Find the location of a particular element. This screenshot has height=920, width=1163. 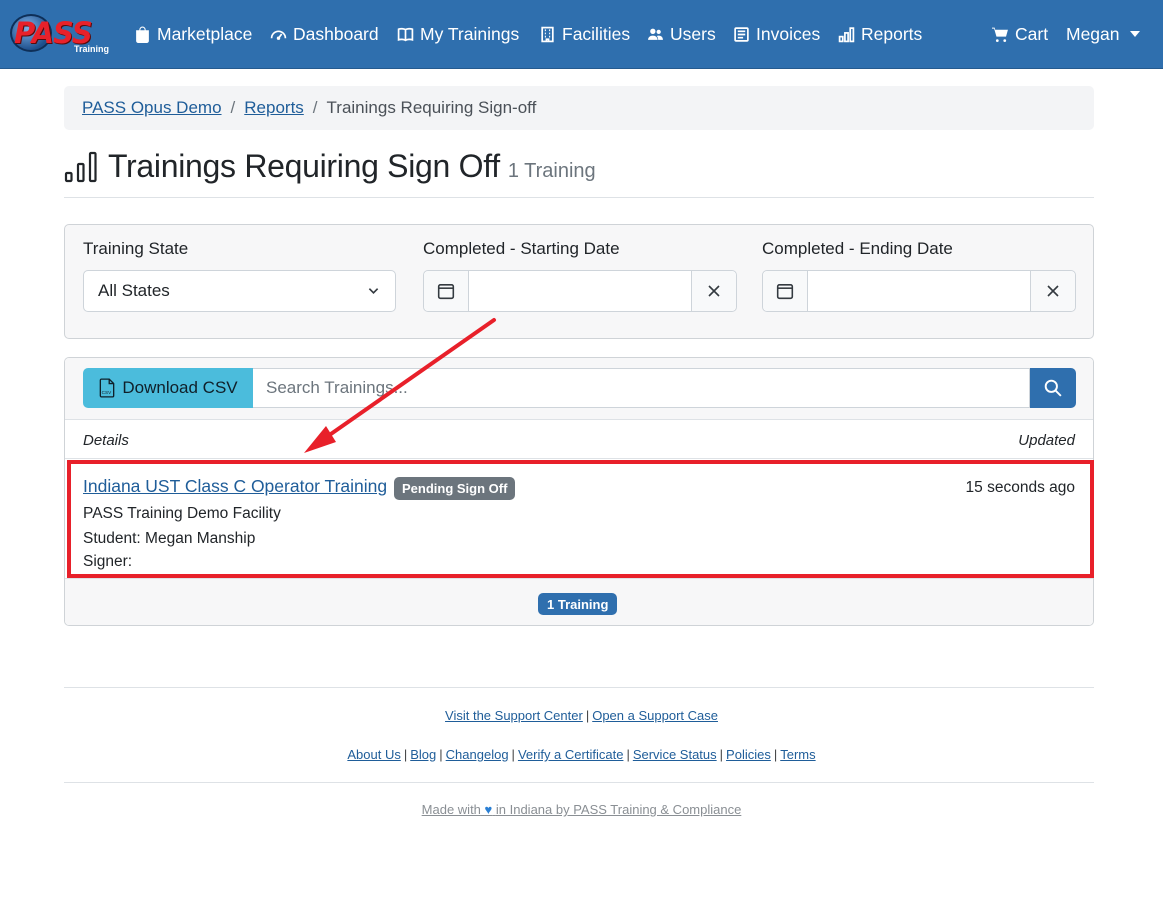

speedometer-icon is located at coordinates (278, 34).